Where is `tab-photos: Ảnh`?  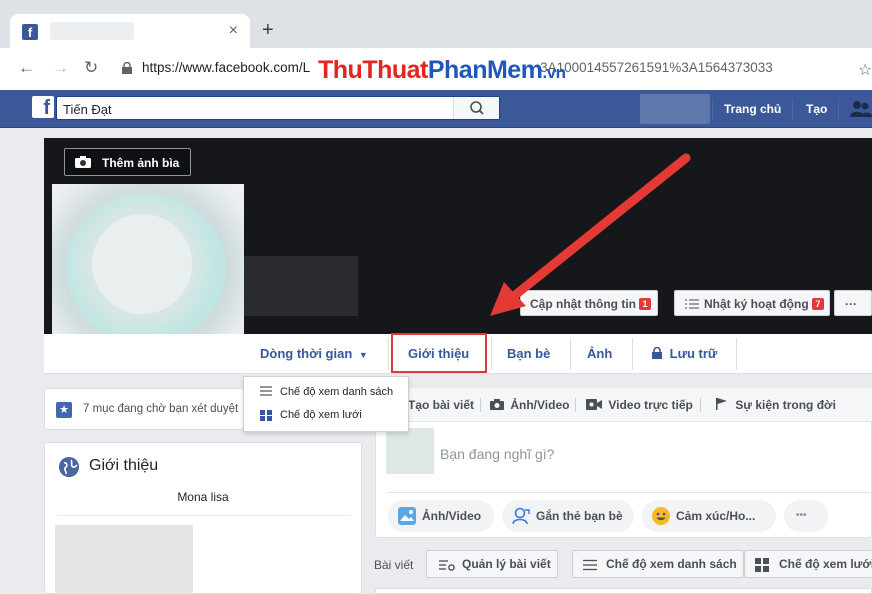 tab-photos: Ảnh is located at coordinates (599, 353).